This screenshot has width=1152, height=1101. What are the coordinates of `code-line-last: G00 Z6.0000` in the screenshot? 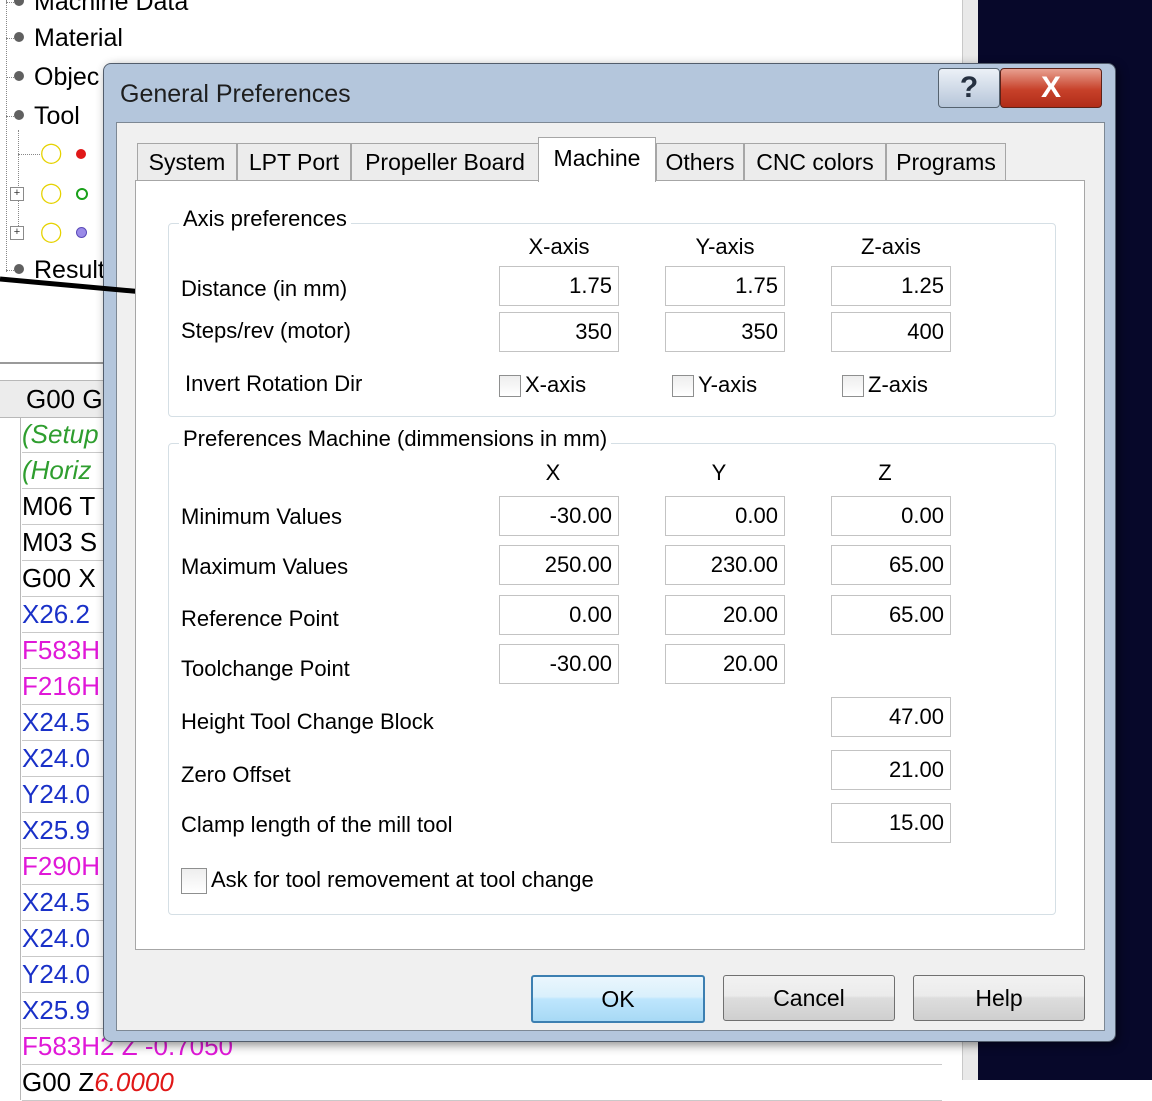 It's located at (482, 1082).